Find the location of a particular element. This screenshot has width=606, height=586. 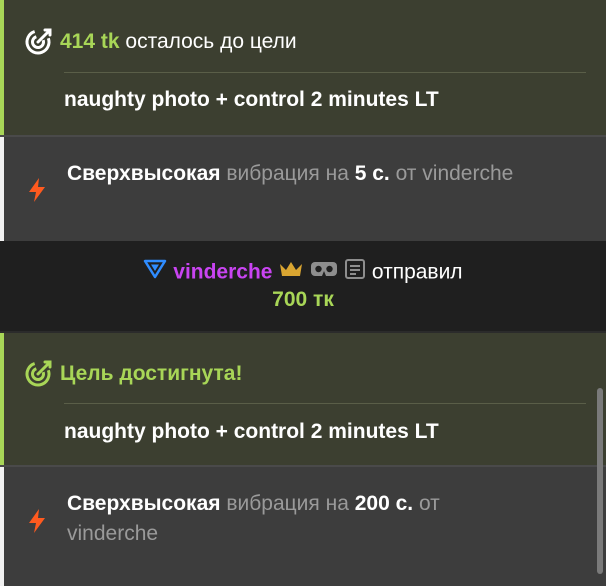

goal-progress-header: 414 tk осталось до цели is located at coordinates (160, 42).